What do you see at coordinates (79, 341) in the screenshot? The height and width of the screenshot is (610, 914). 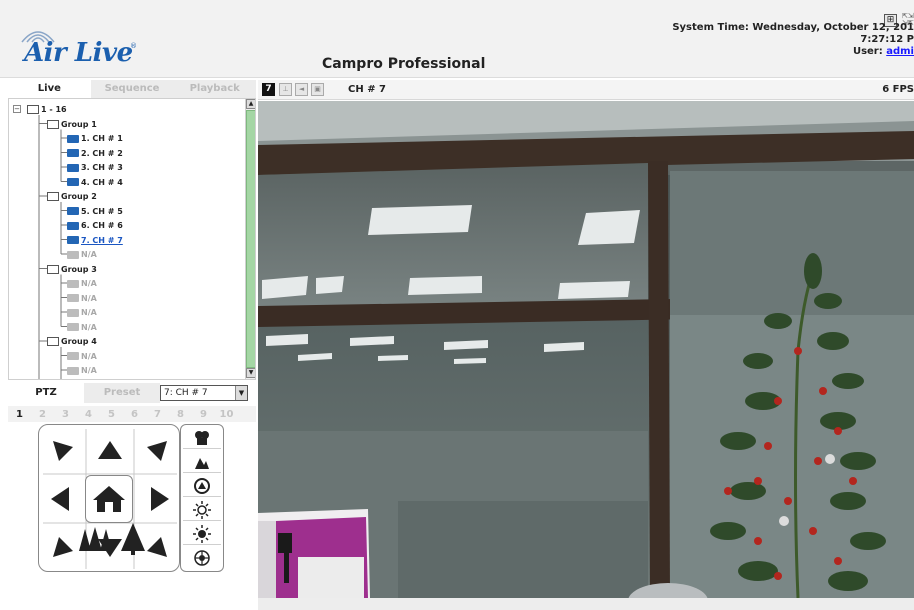 I see `tree-node-label: Group 4` at bounding box center [79, 341].